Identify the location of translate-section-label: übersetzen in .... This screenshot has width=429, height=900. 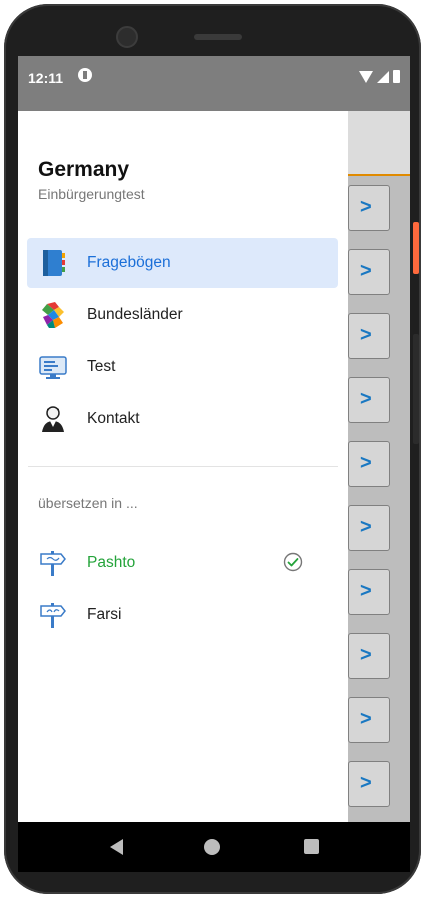
(88, 503).